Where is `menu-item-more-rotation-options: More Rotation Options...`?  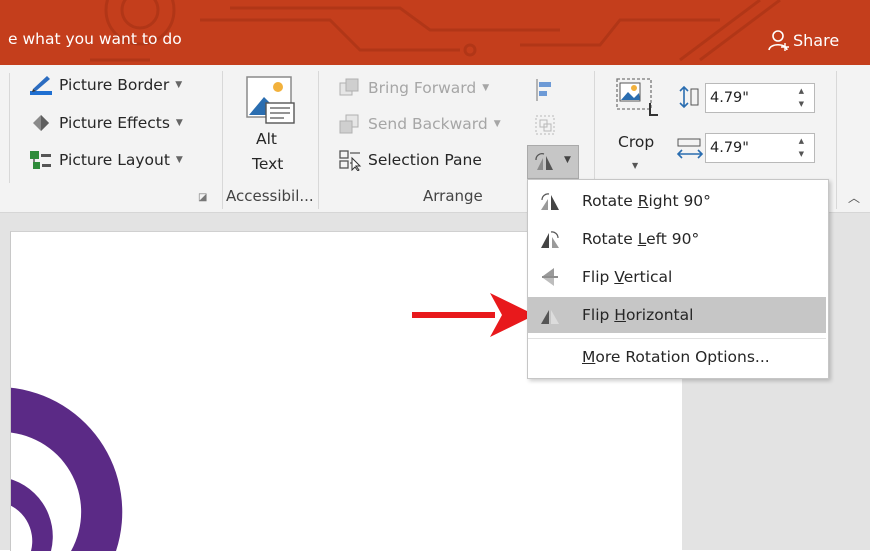 menu-item-more-rotation-options: More Rotation Options... is located at coordinates (677, 356).